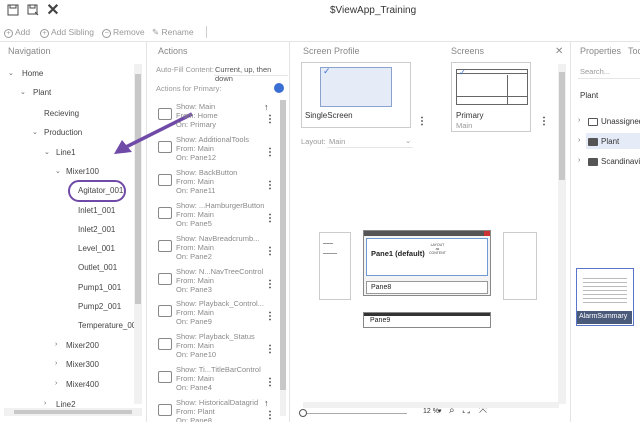 The height and width of the screenshot is (422, 640). I want to click on expand-production-icon: ⌄, so click(35, 132).